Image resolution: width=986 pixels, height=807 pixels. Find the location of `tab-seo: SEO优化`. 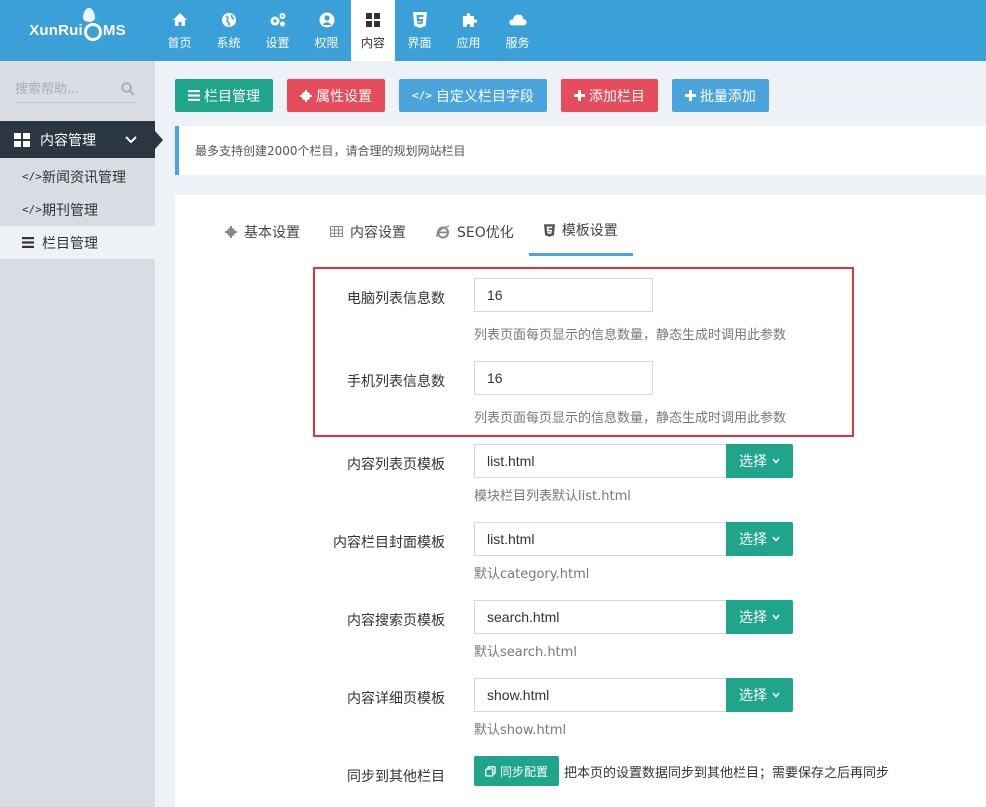

tab-seo: SEO优化 is located at coordinates (475, 235).